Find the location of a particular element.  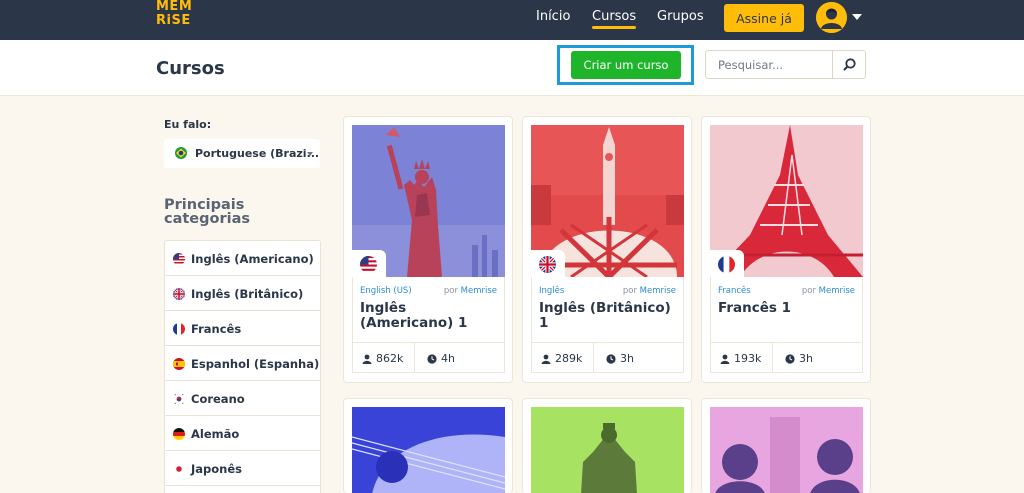

course-language-link: English (US) is located at coordinates (386, 291).